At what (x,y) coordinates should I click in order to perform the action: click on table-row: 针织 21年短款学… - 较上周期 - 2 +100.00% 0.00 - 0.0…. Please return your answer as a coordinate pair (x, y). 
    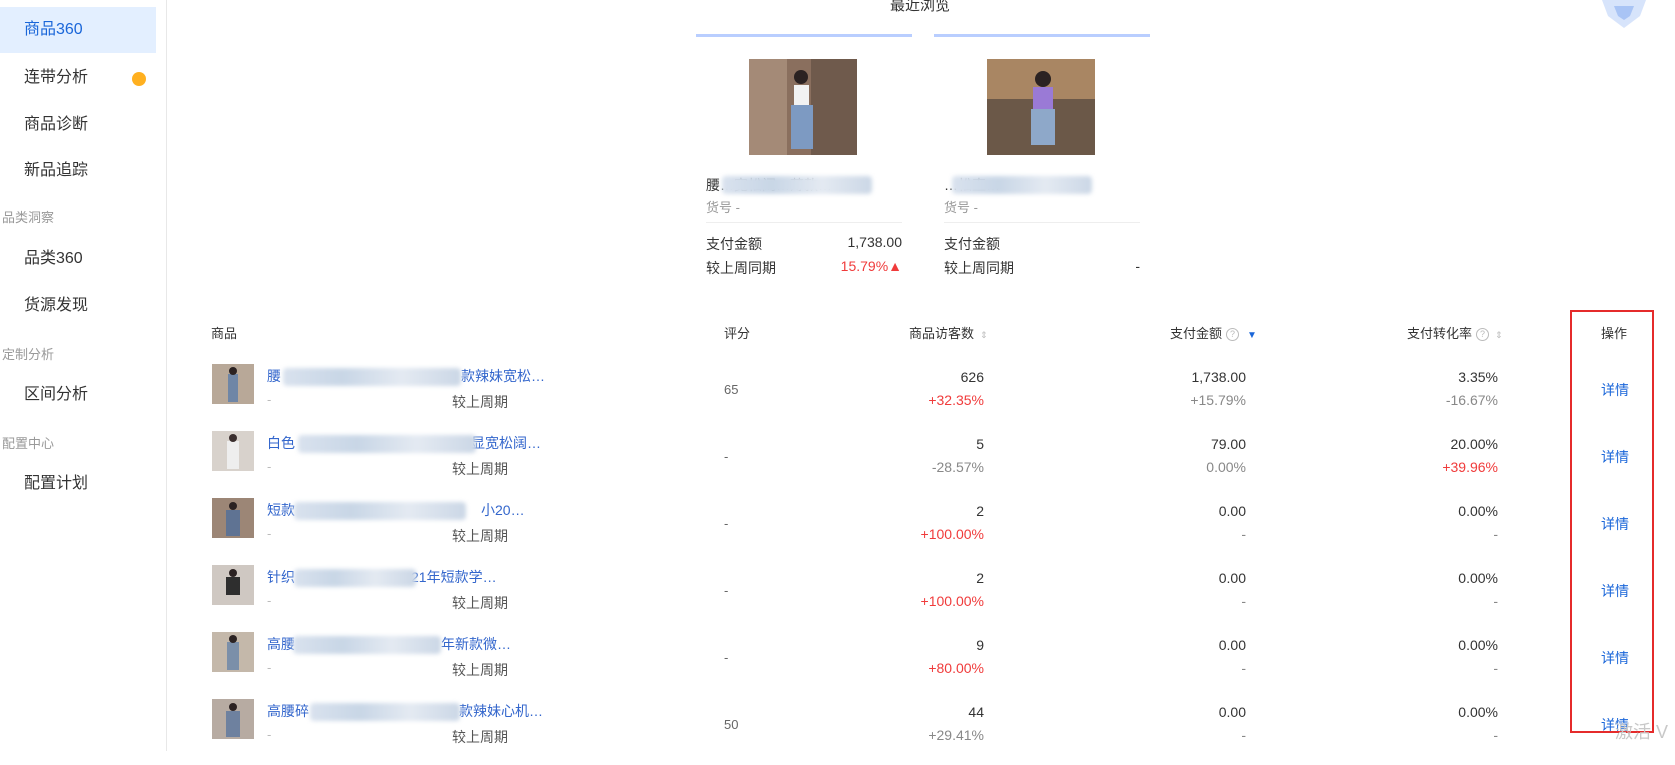
    Looking at the image, I should click on (837, 598).